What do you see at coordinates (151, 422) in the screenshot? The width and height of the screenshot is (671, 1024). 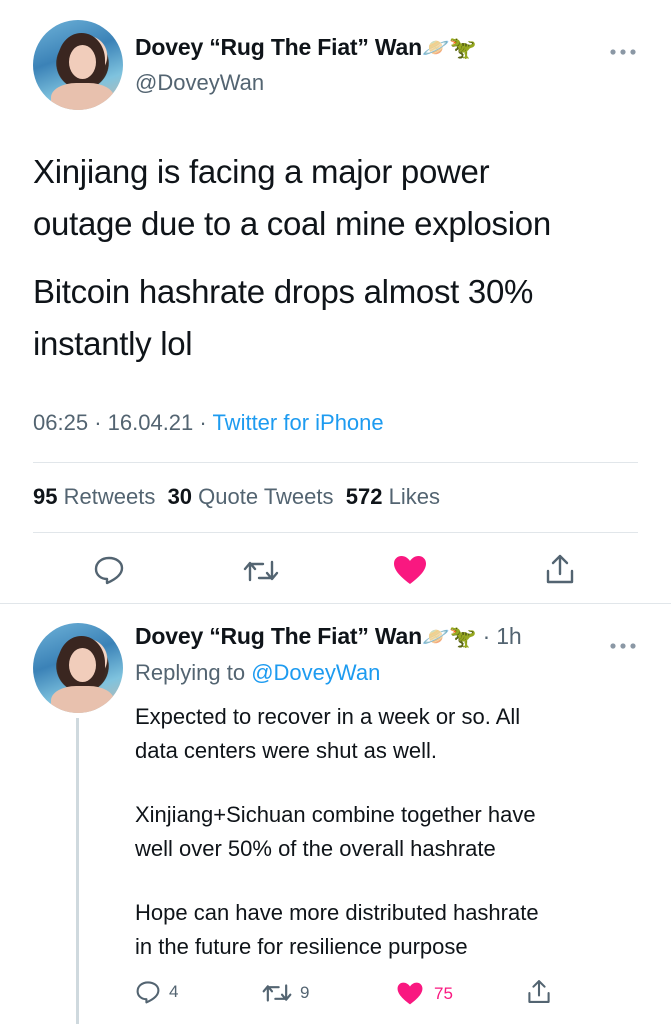 I see `tweet-date: 16.04.21` at bounding box center [151, 422].